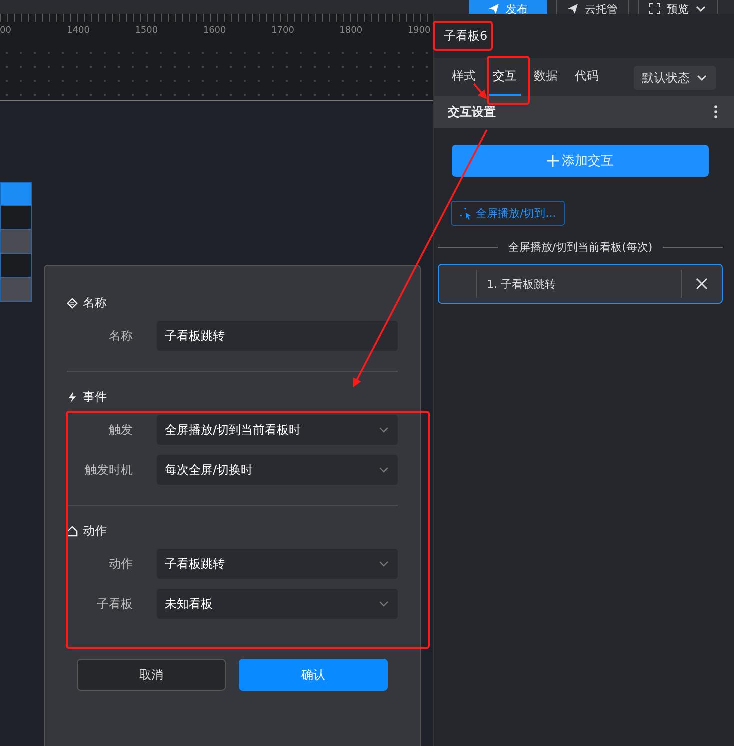  What do you see at coordinates (587, 77) in the screenshot?
I see `tab: 代码` at bounding box center [587, 77].